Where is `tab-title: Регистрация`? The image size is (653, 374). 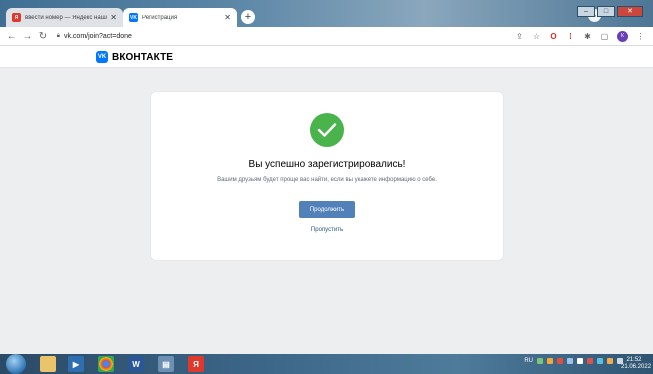 tab-title: Регистрация is located at coordinates (160, 17).